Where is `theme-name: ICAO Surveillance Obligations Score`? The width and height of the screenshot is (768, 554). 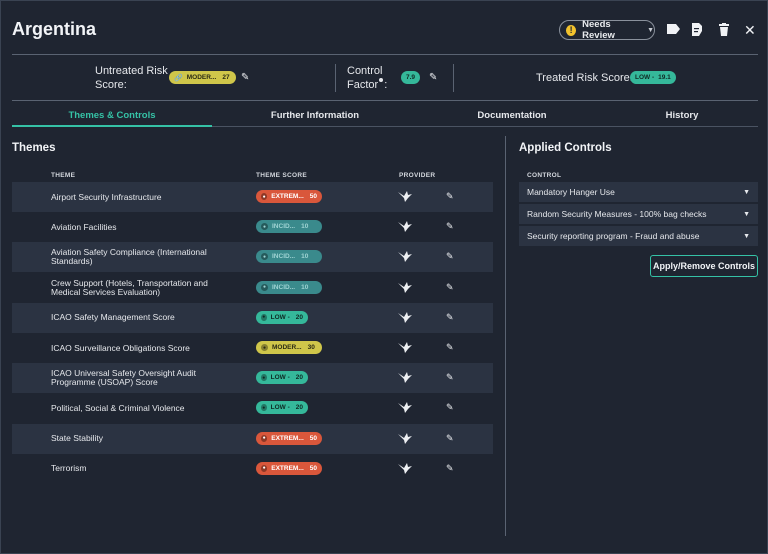
theme-name: ICAO Surveillance Obligations Score is located at coordinates (120, 347).